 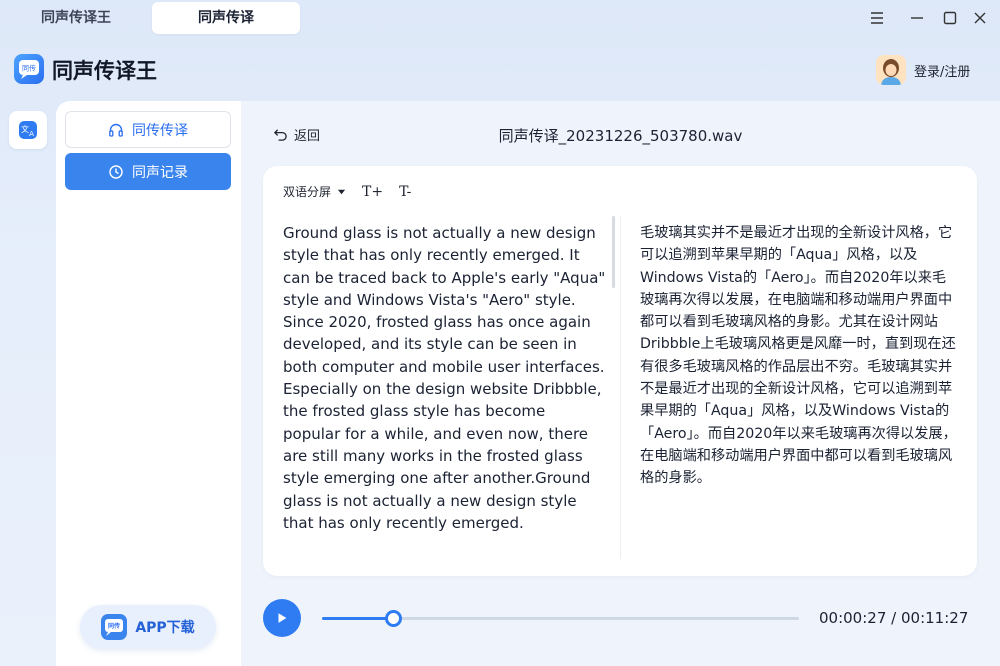 I want to click on maximize-icon, so click(x=950, y=18).